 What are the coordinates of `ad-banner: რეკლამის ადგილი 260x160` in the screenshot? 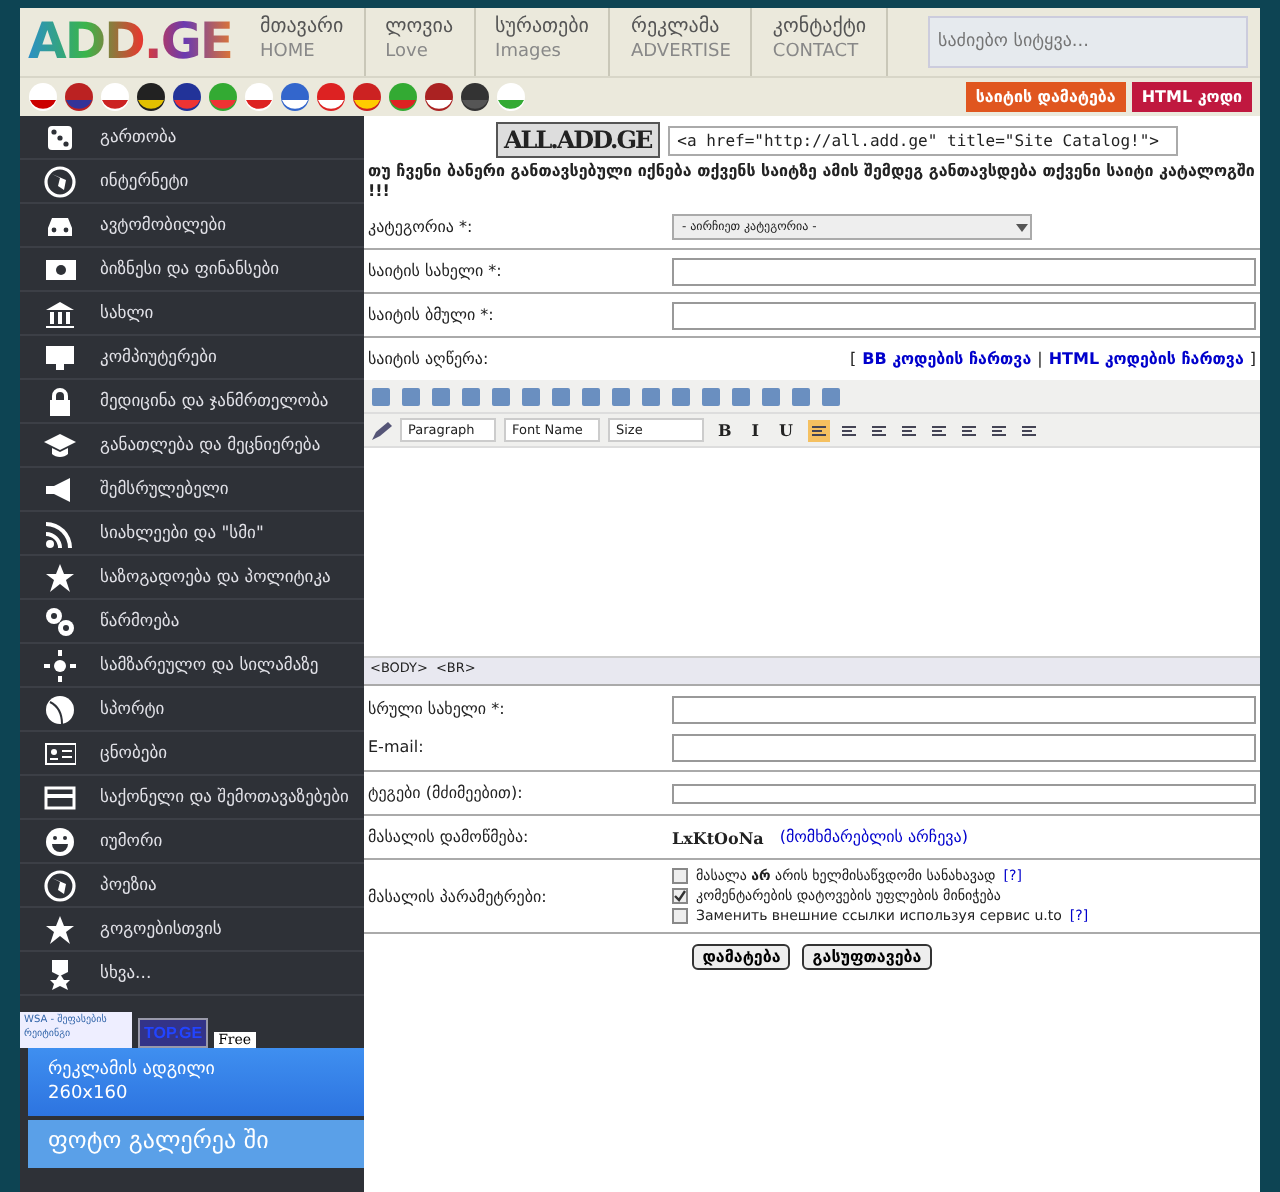 It's located at (196, 1082).